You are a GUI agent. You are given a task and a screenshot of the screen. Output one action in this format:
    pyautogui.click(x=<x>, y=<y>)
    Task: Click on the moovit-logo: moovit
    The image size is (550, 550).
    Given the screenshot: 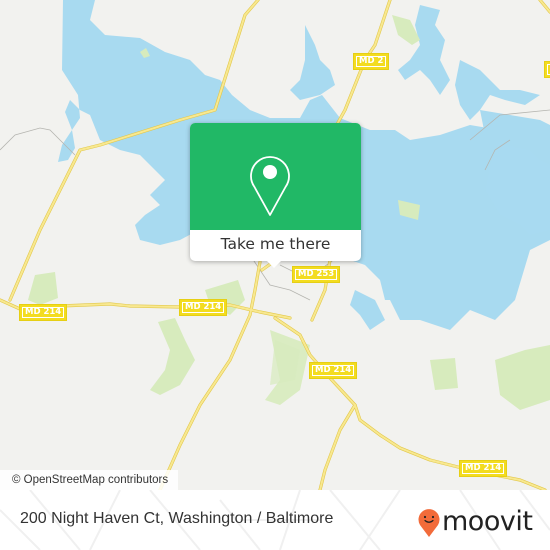 What is the action you would take?
    pyautogui.click(x=487, y=521)
    